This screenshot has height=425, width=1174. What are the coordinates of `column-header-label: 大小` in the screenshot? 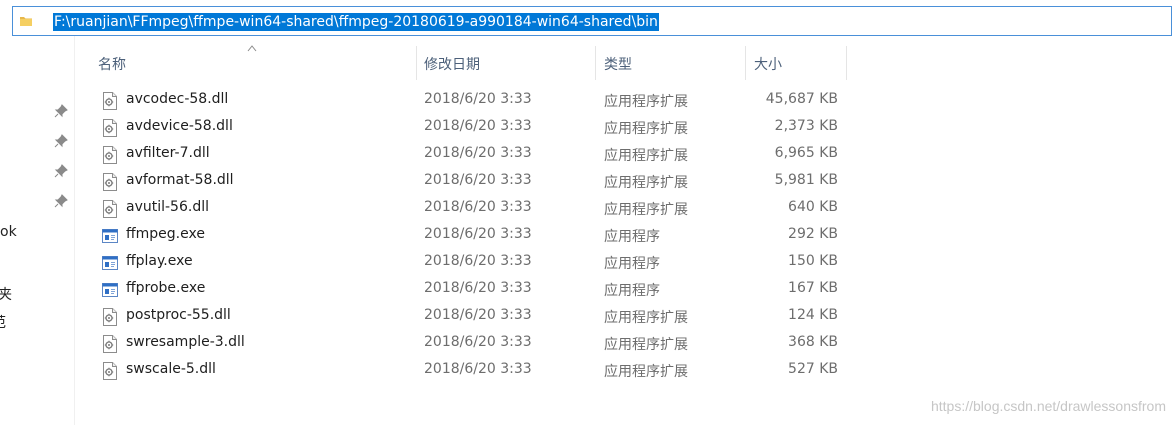 It's located at (768, 65).